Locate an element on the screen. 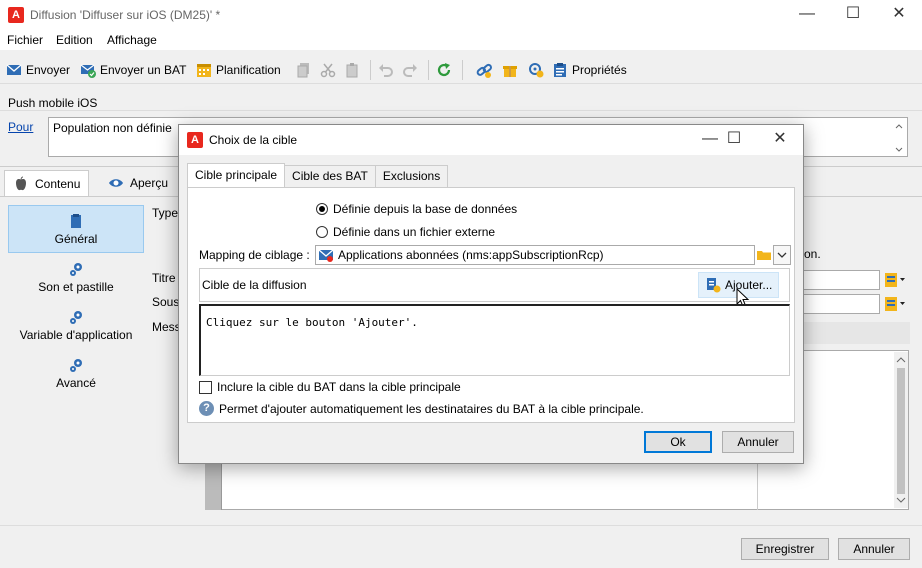  paste-button is located at coordinates (352, 70).